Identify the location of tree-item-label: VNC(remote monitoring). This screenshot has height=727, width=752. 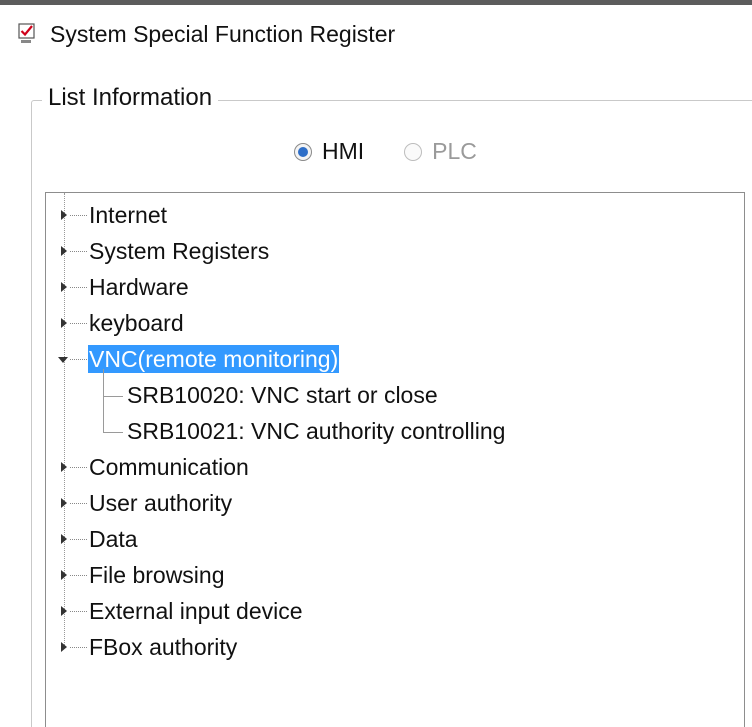
(214, 359).